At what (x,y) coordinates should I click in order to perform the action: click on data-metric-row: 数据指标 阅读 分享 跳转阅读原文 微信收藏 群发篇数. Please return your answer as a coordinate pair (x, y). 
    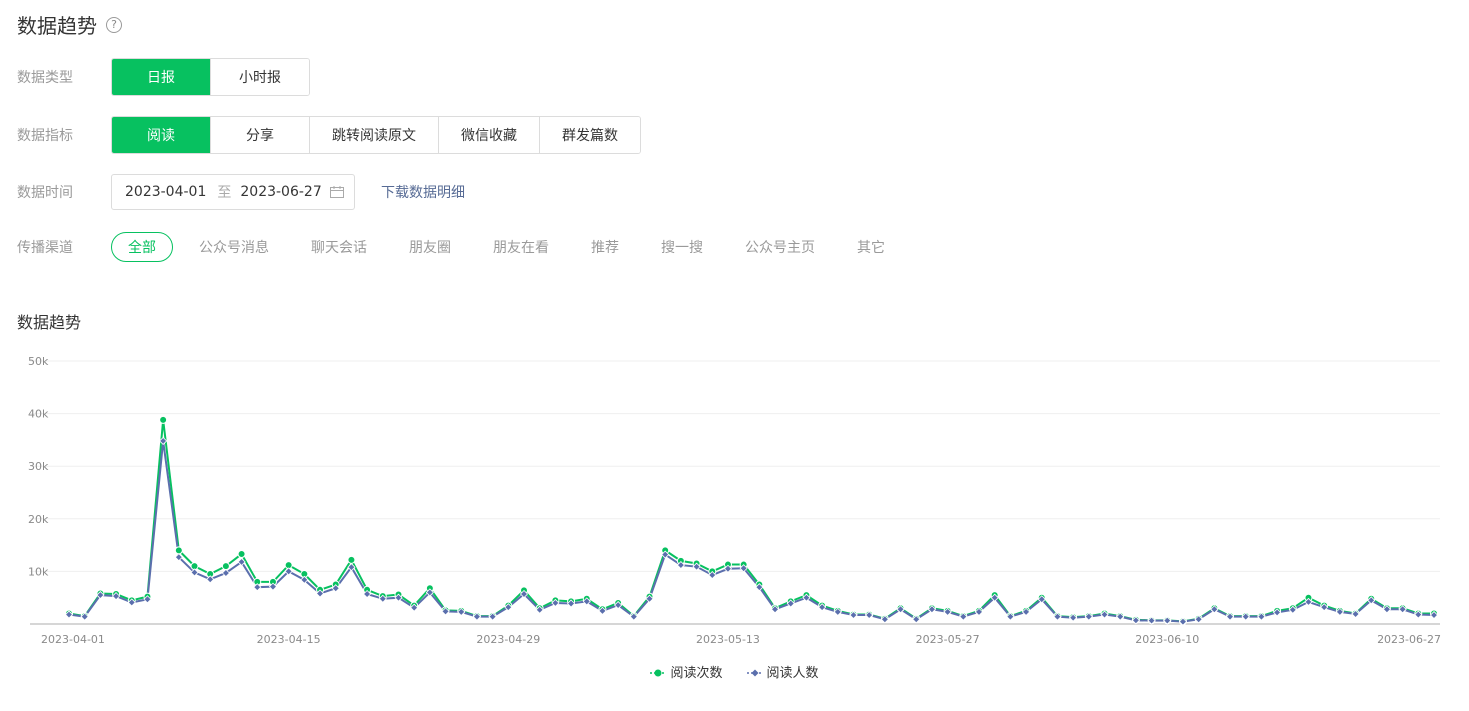
    Looking at the image, I should click on (329, 135).